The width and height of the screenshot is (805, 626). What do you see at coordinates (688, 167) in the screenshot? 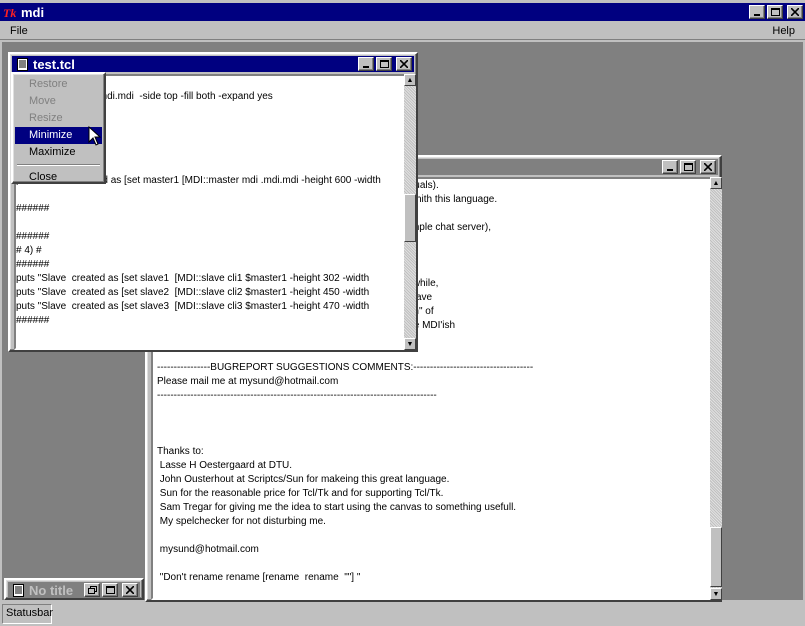
I see `big-maximize-button` at bounding box center [688, 167].